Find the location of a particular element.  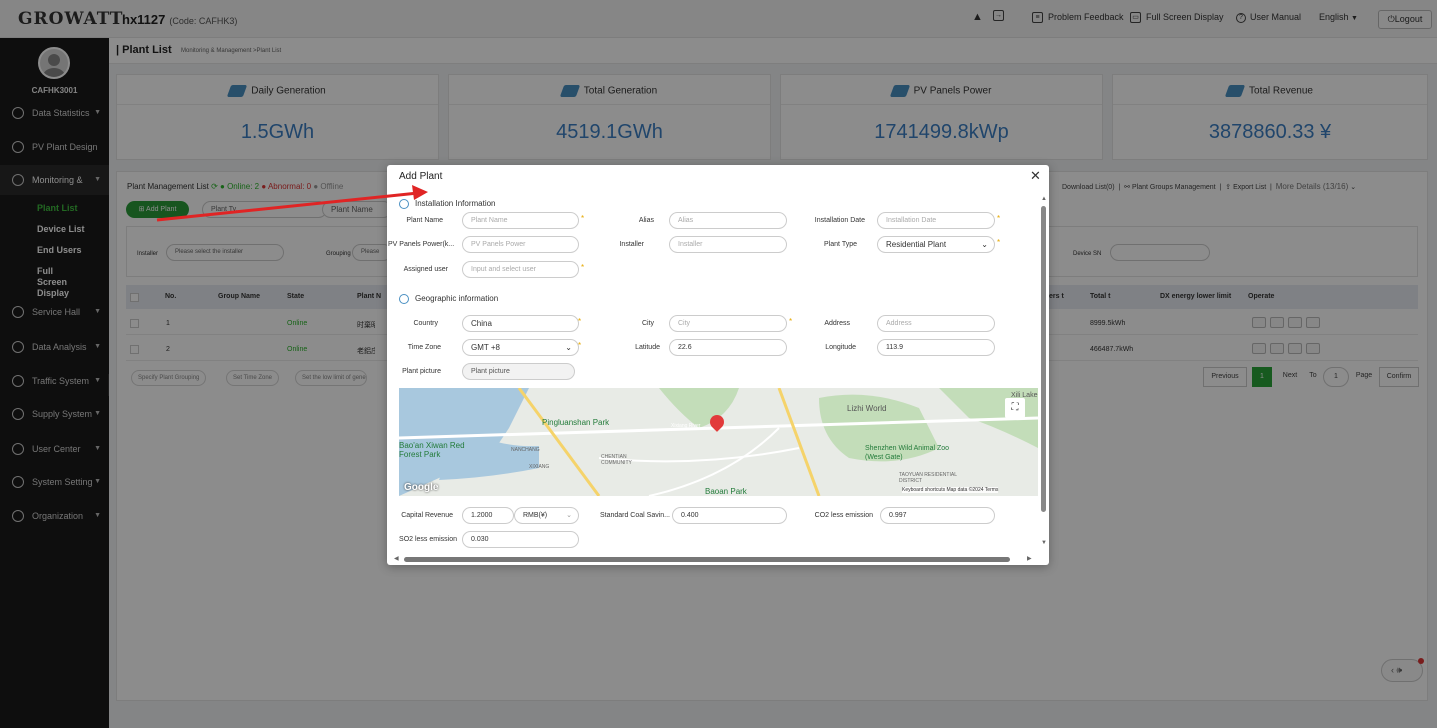

assigned-user-field: Input and select user is located at coordinates (520, 269).